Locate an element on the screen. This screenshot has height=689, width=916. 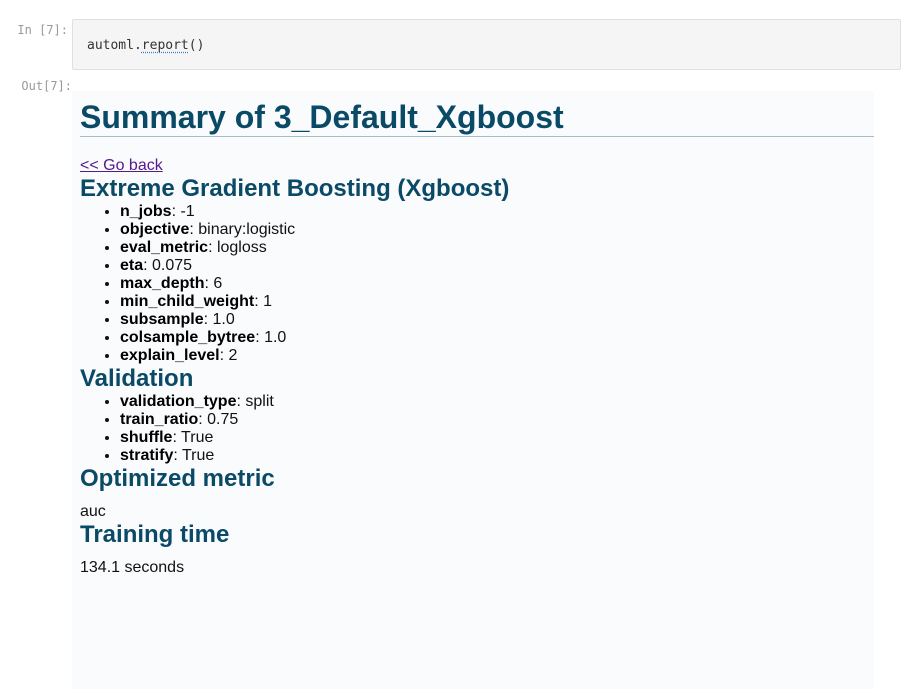
param-key: min_child_weight is located at coordinates (187, 301).